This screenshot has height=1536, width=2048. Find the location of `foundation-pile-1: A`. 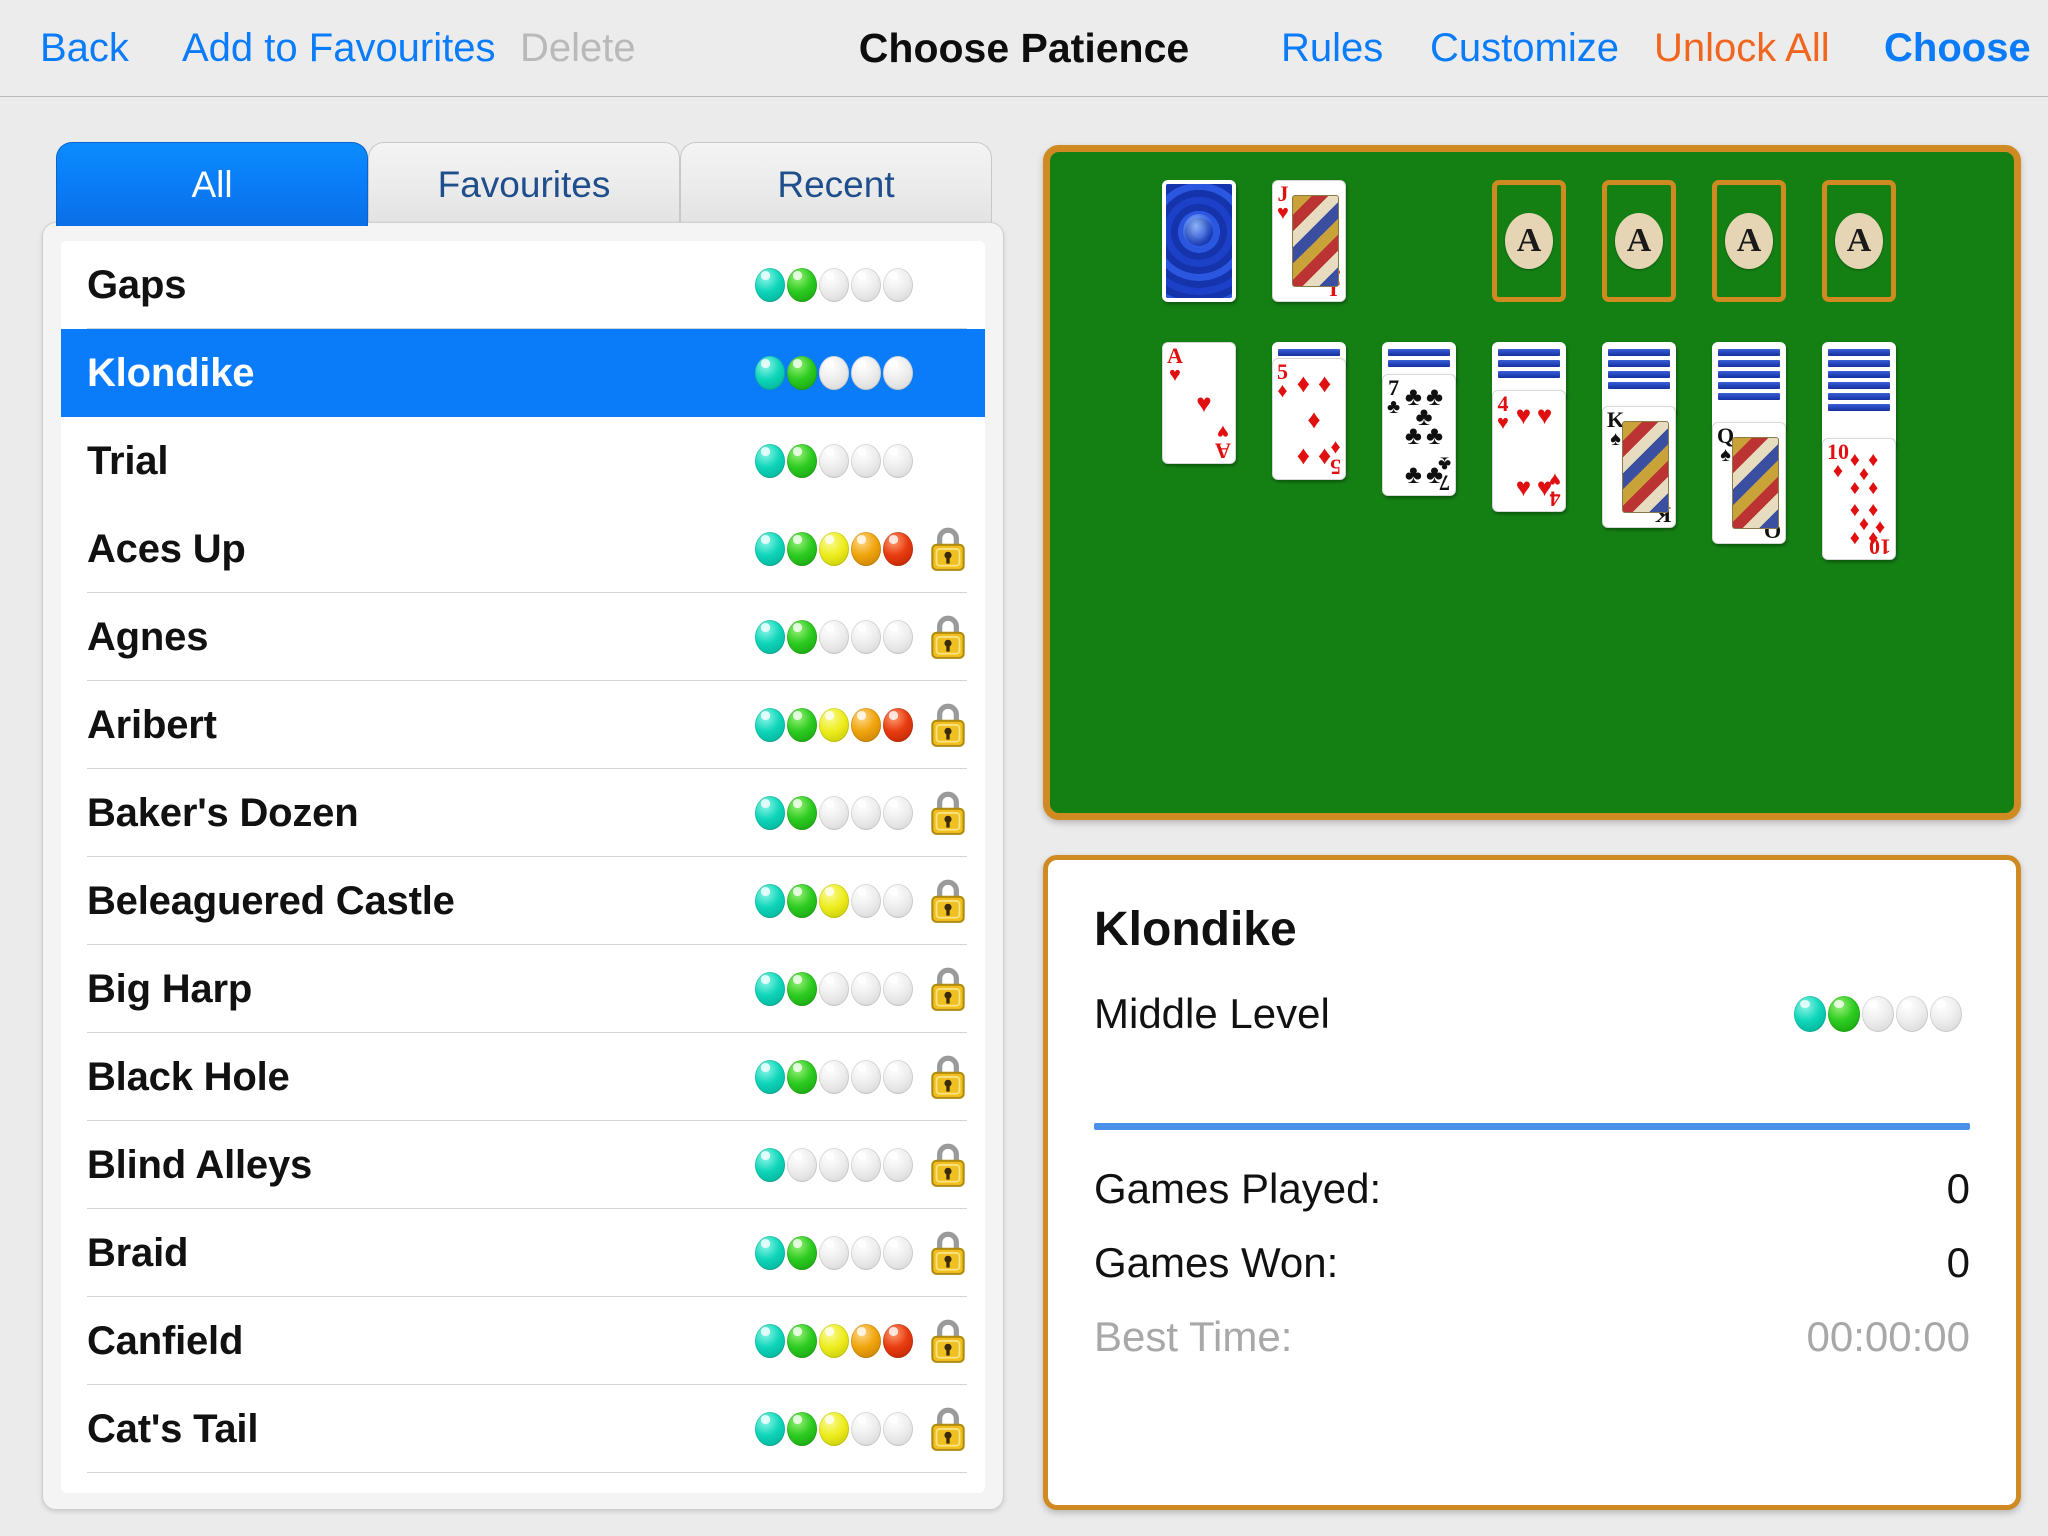

foundation-pile-1: A is located at coordinates (1529, 241).